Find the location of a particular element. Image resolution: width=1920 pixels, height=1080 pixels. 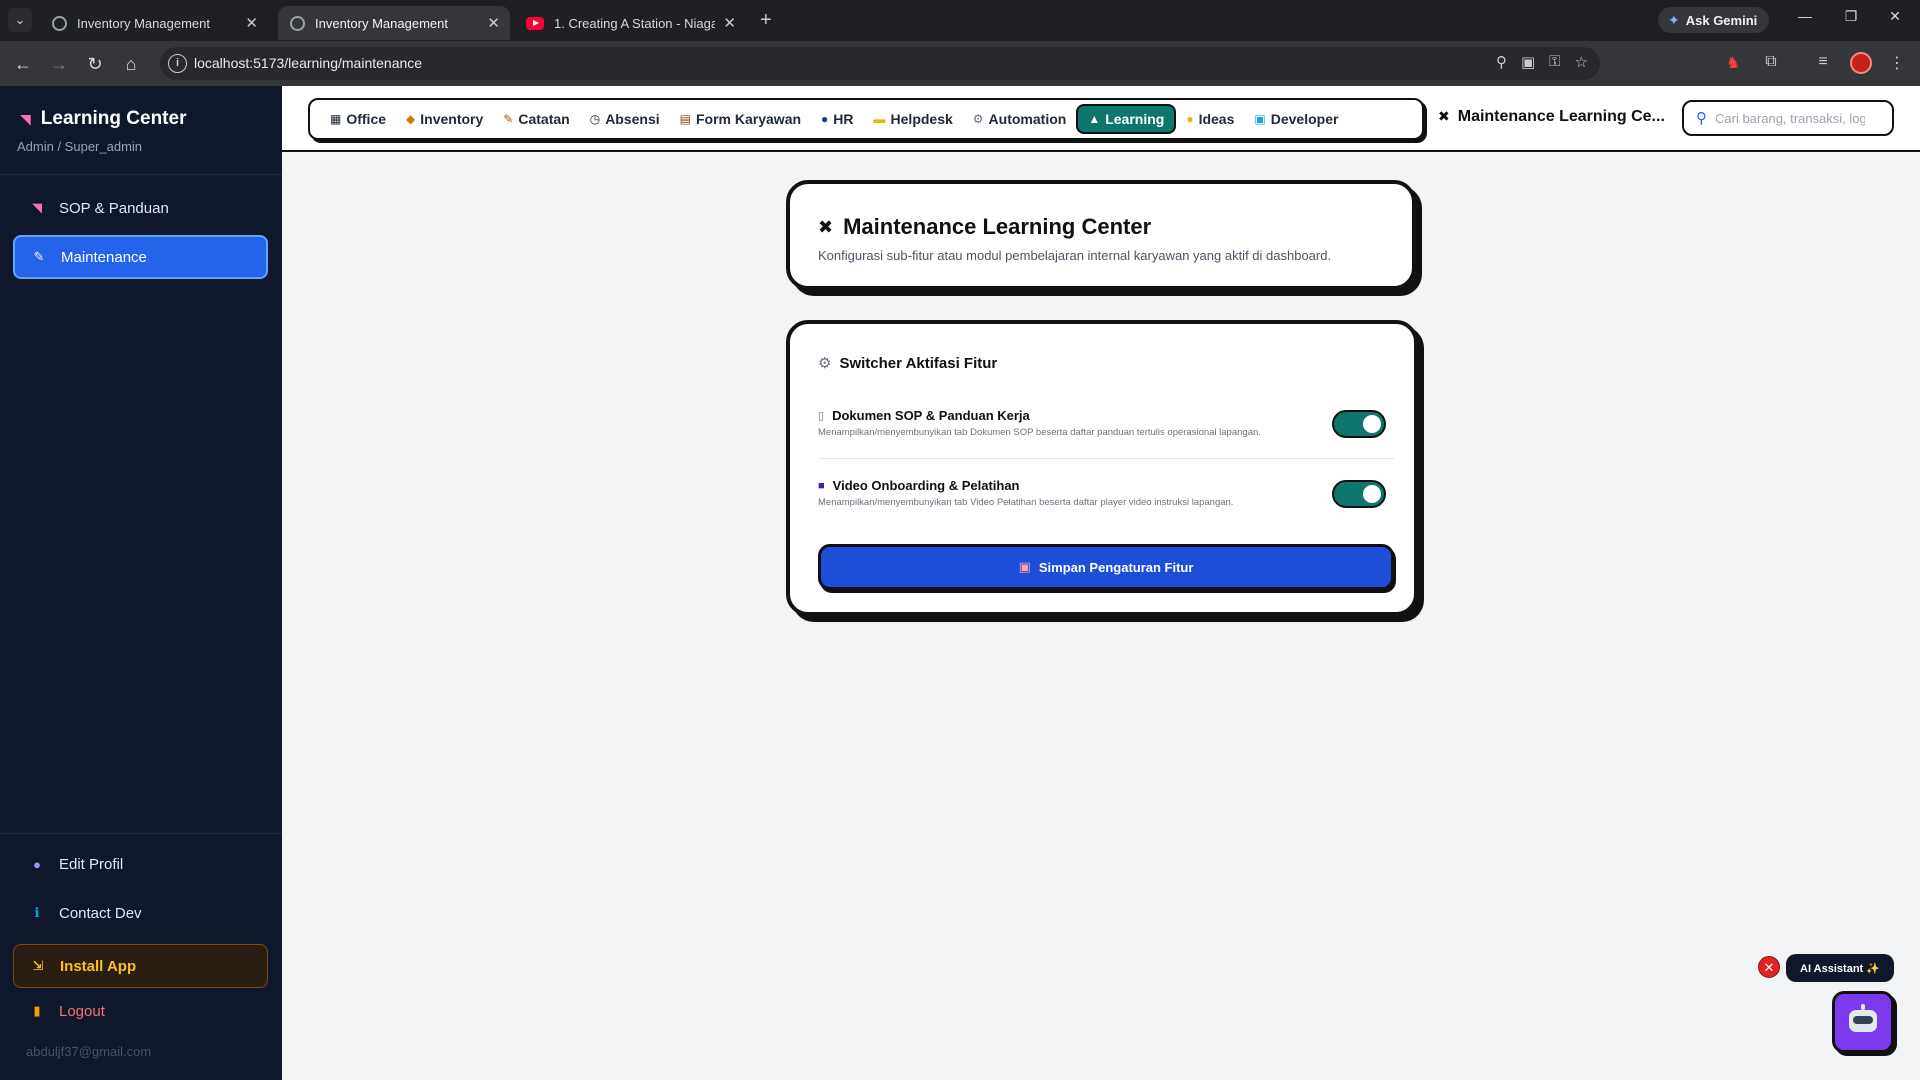

robot-visor is located at coordinates (1863, 1020).